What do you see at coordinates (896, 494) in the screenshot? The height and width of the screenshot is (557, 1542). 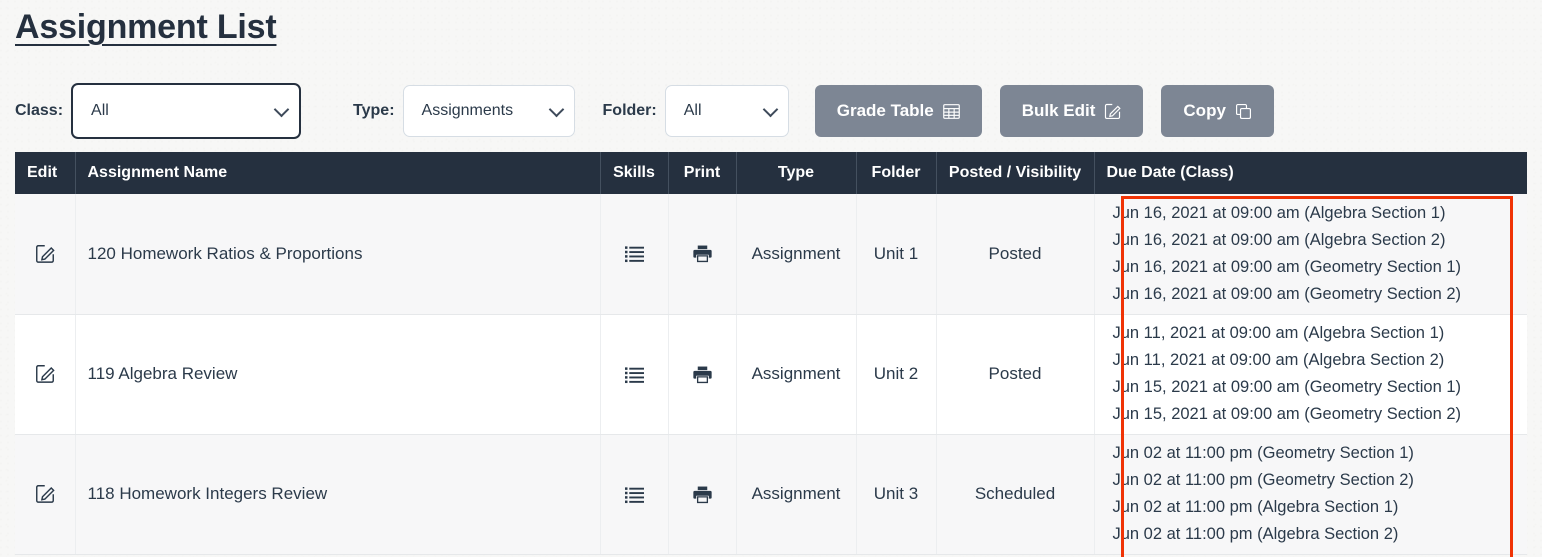 I see `row-folder: Unit 3` at bounding box center [896, 494].